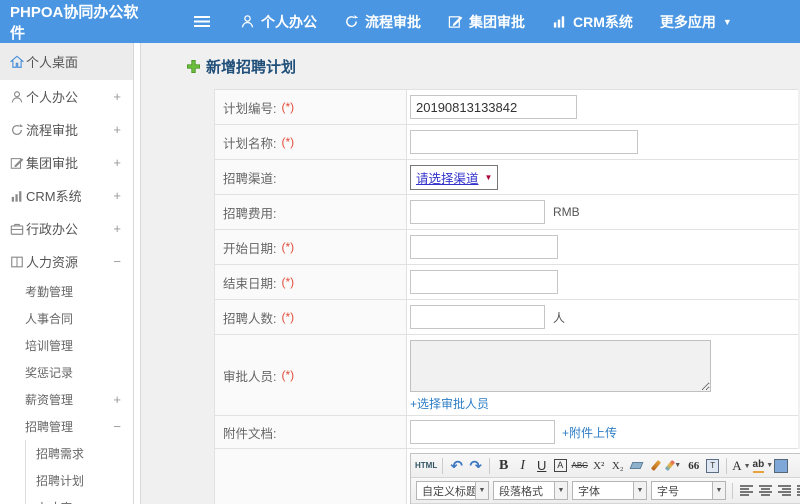 This screenshot has width=800, height=504. I want to click on person-icon, so click(247, 21).